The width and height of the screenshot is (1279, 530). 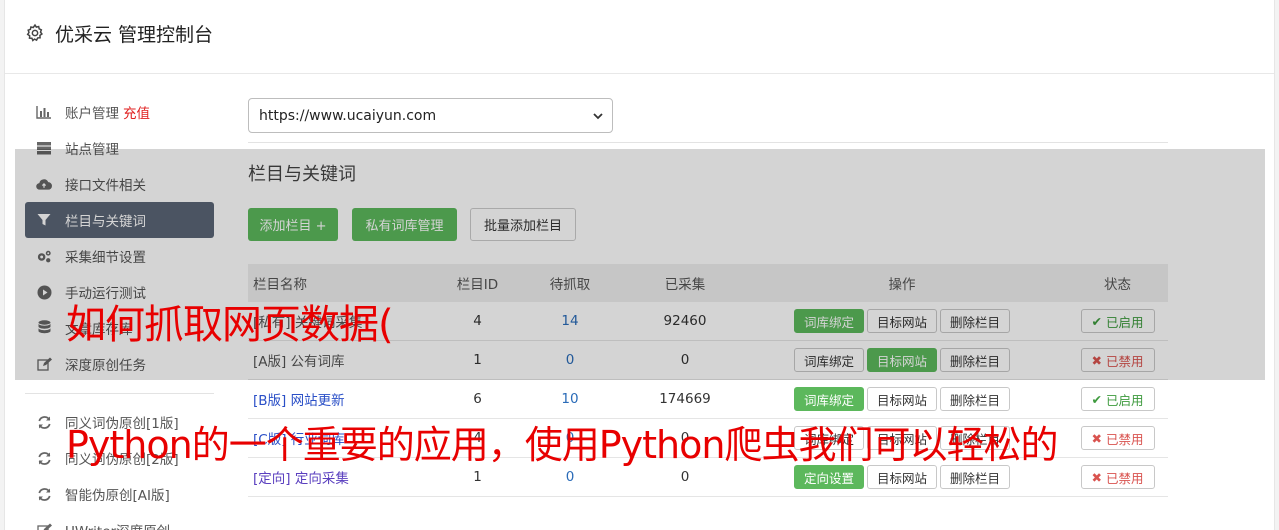 I want to click on site-select: https://www.ucaiyun.com, so click(x=430, y=115).